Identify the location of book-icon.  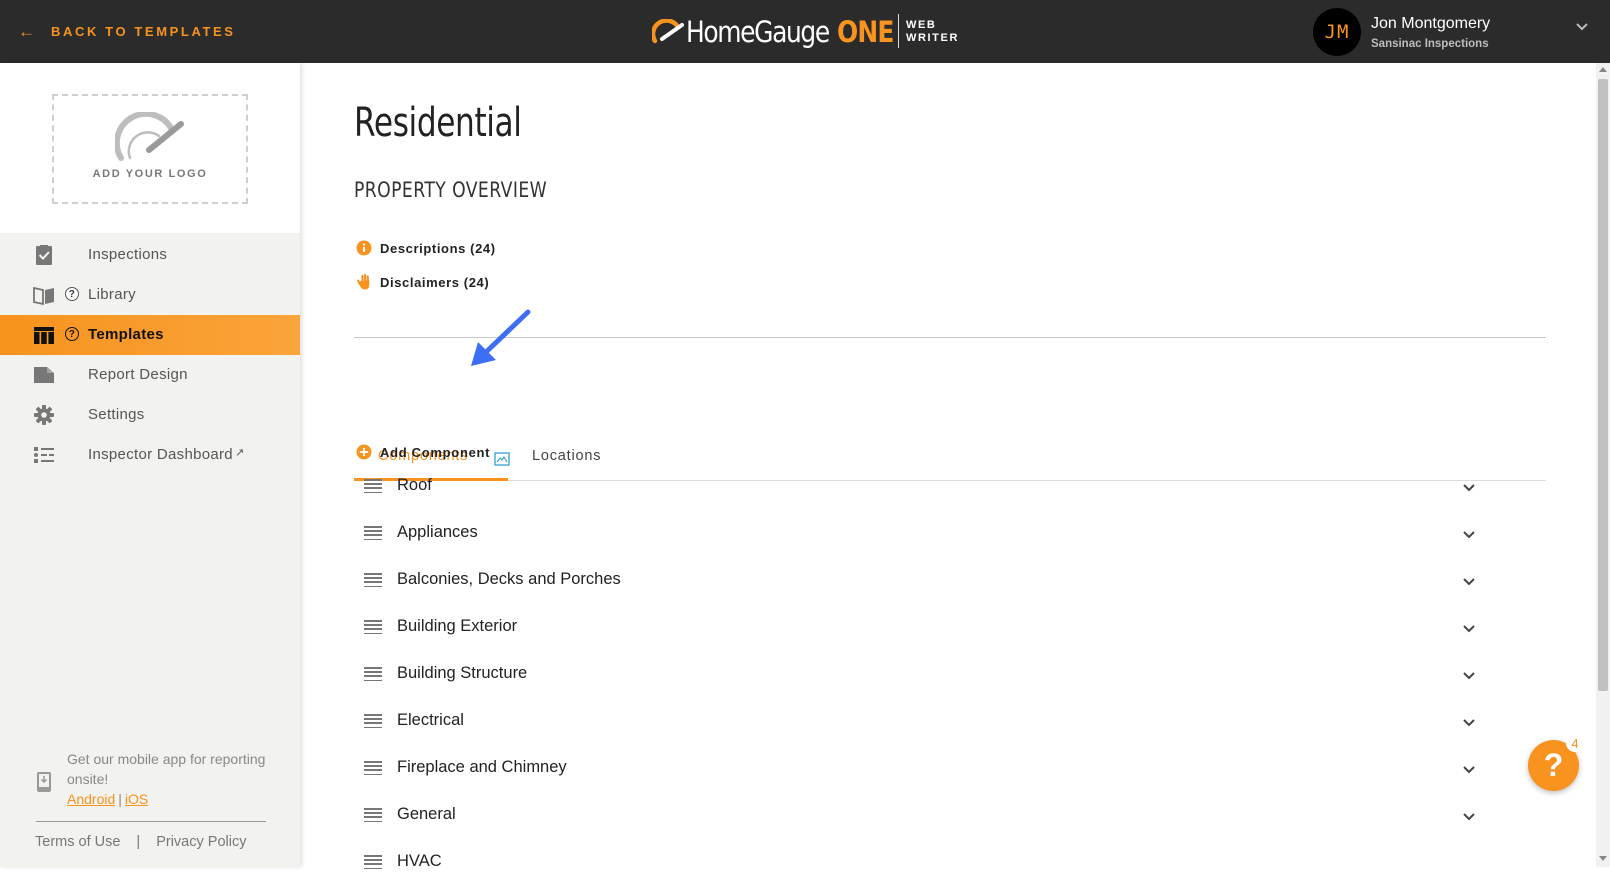
(43, 295).